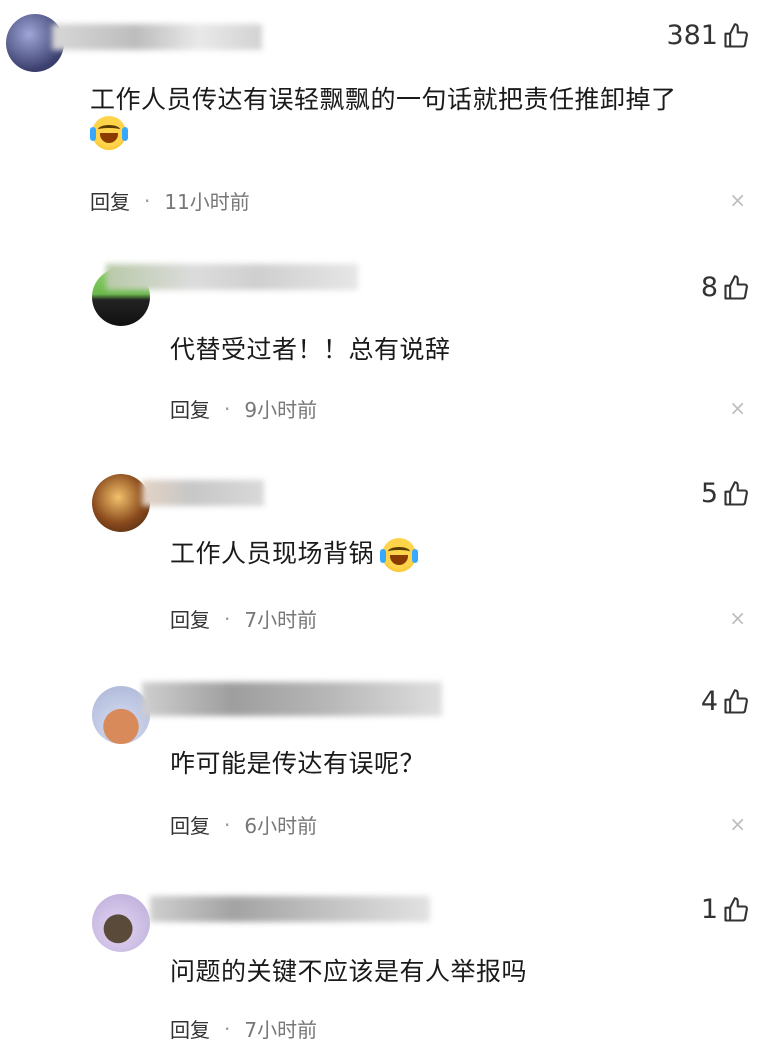 This screenshot has height=1043, width=764. I want to click on timestamp: 11小时前, so click(207, 202).